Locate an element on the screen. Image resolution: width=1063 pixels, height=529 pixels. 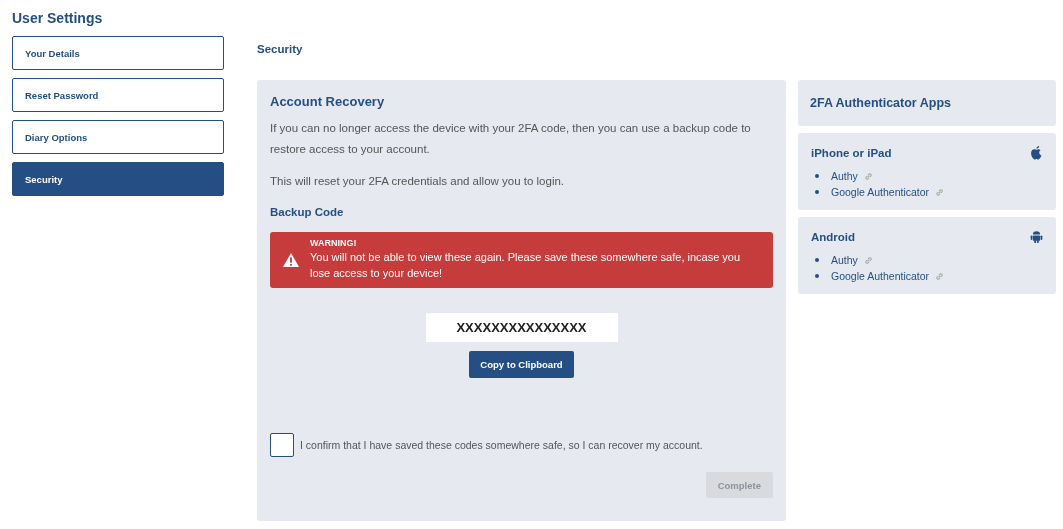
warning-title: WARNING! is located at coordinates (334, 243).